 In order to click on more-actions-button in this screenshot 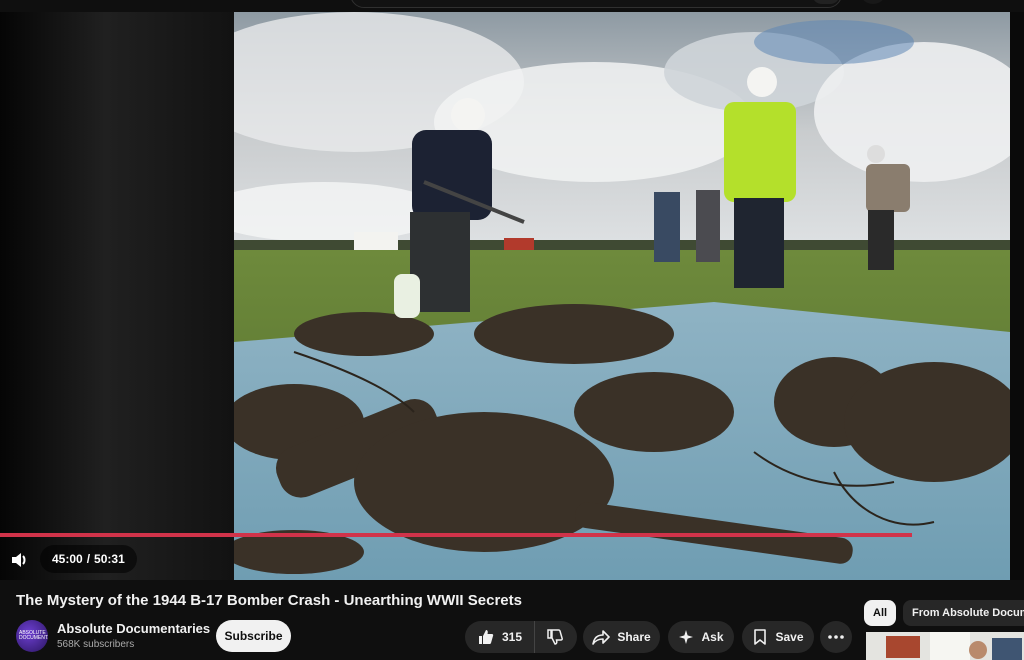, I will do `click(836, 637)`.